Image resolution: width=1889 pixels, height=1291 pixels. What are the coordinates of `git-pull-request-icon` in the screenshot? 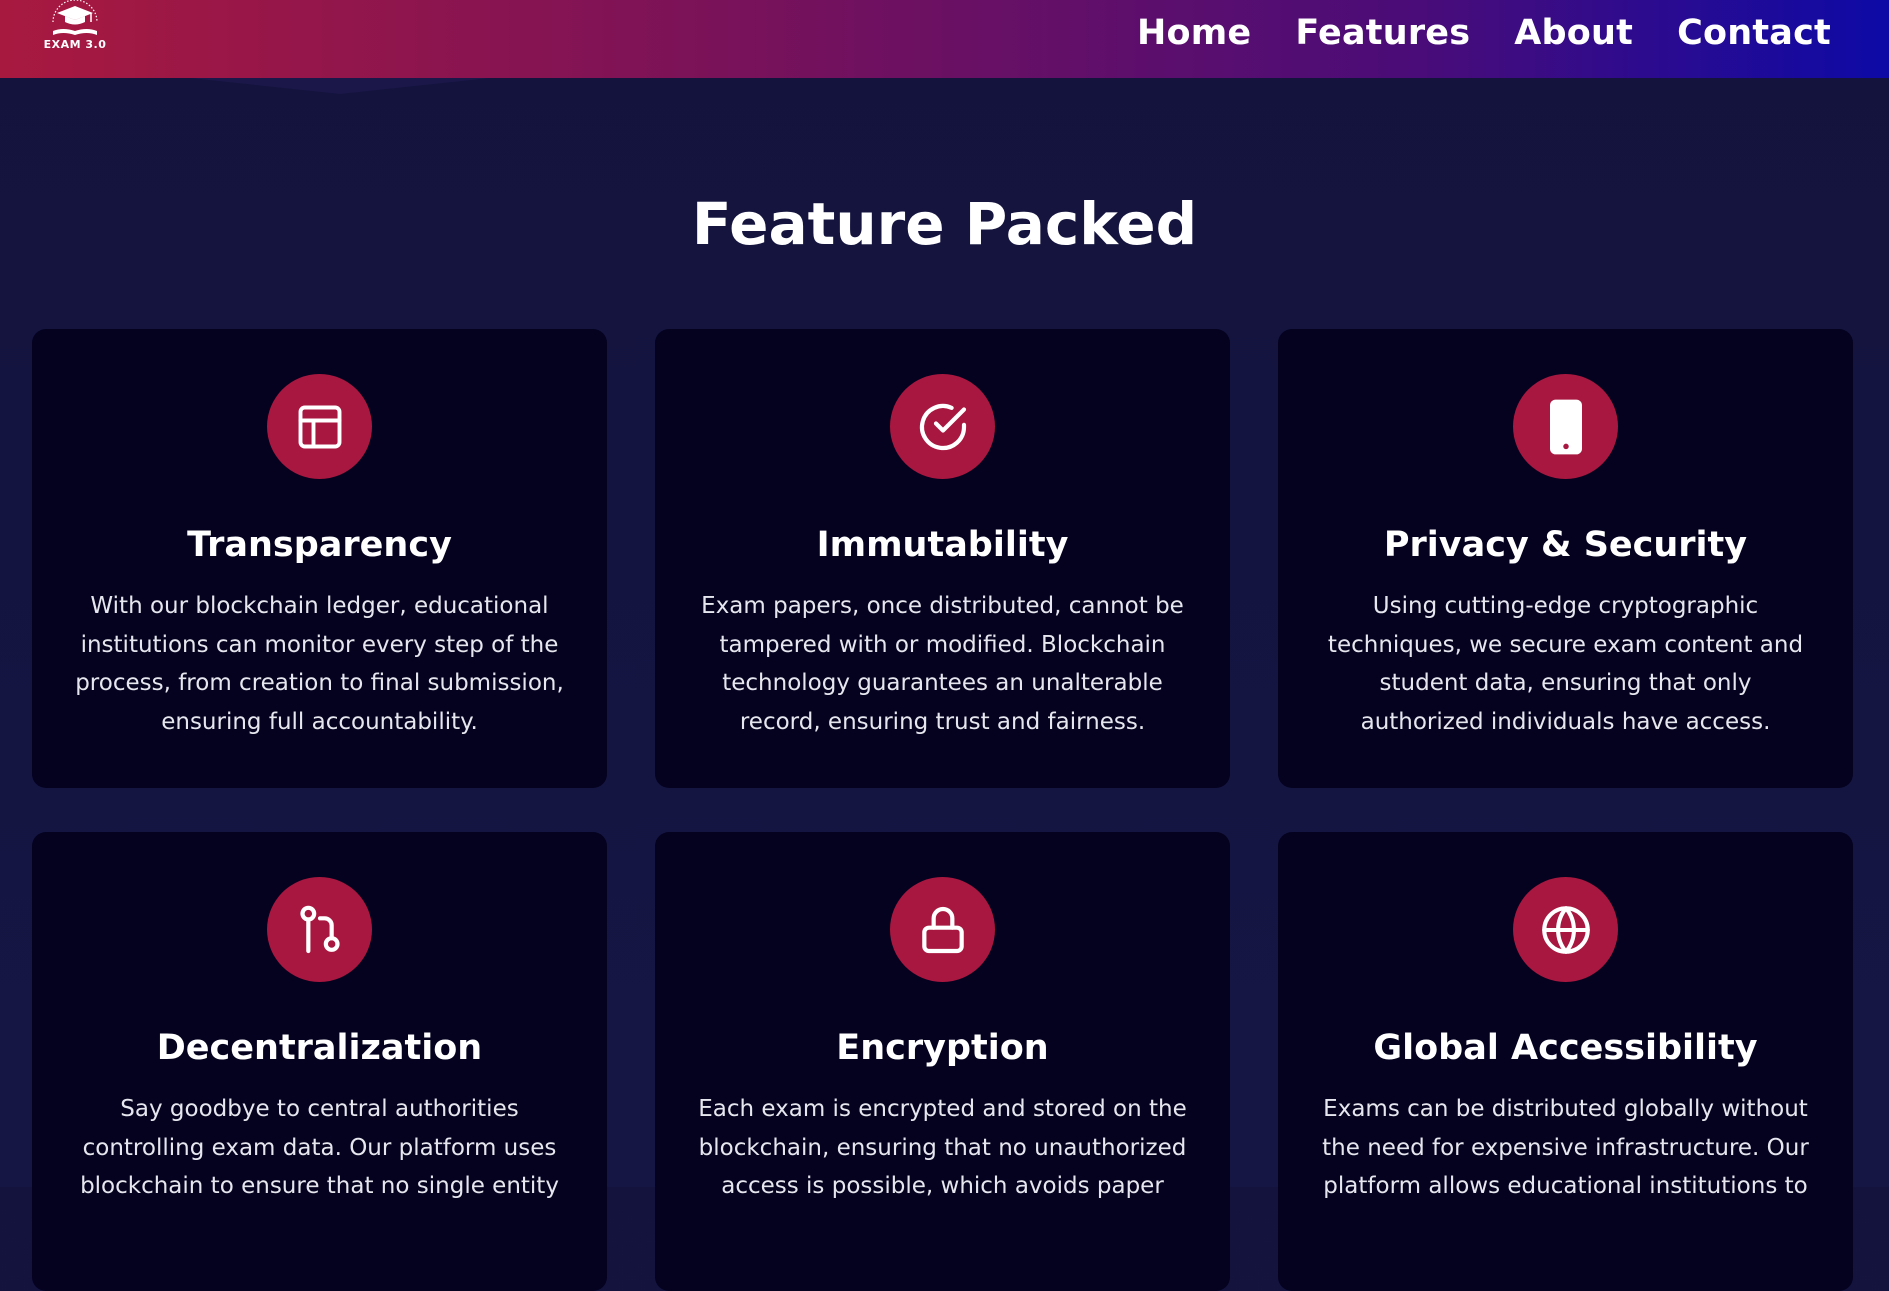 It's located at (319, 929).